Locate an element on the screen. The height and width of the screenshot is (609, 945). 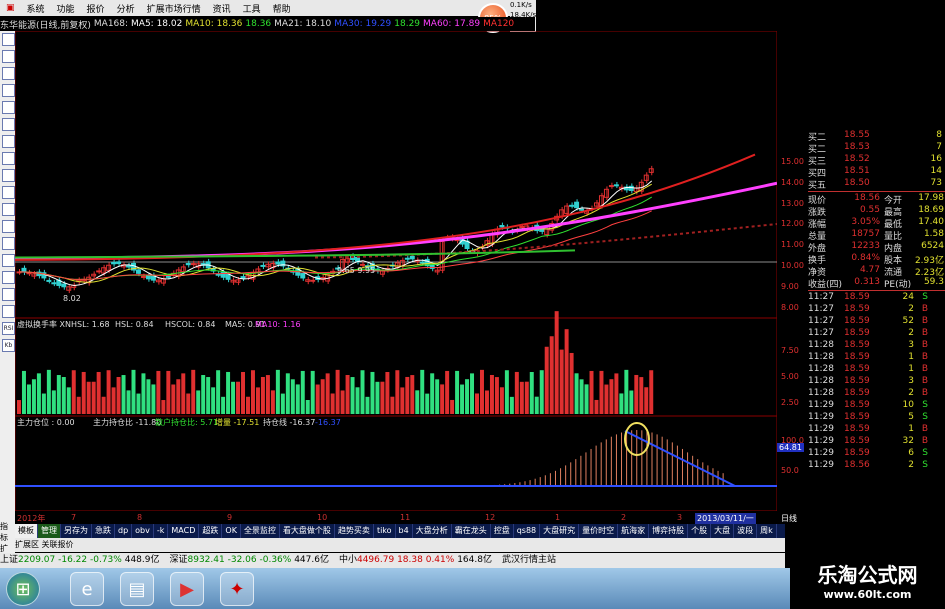
template-tab: 趋势买卖 is located at coordinates (354, 531).